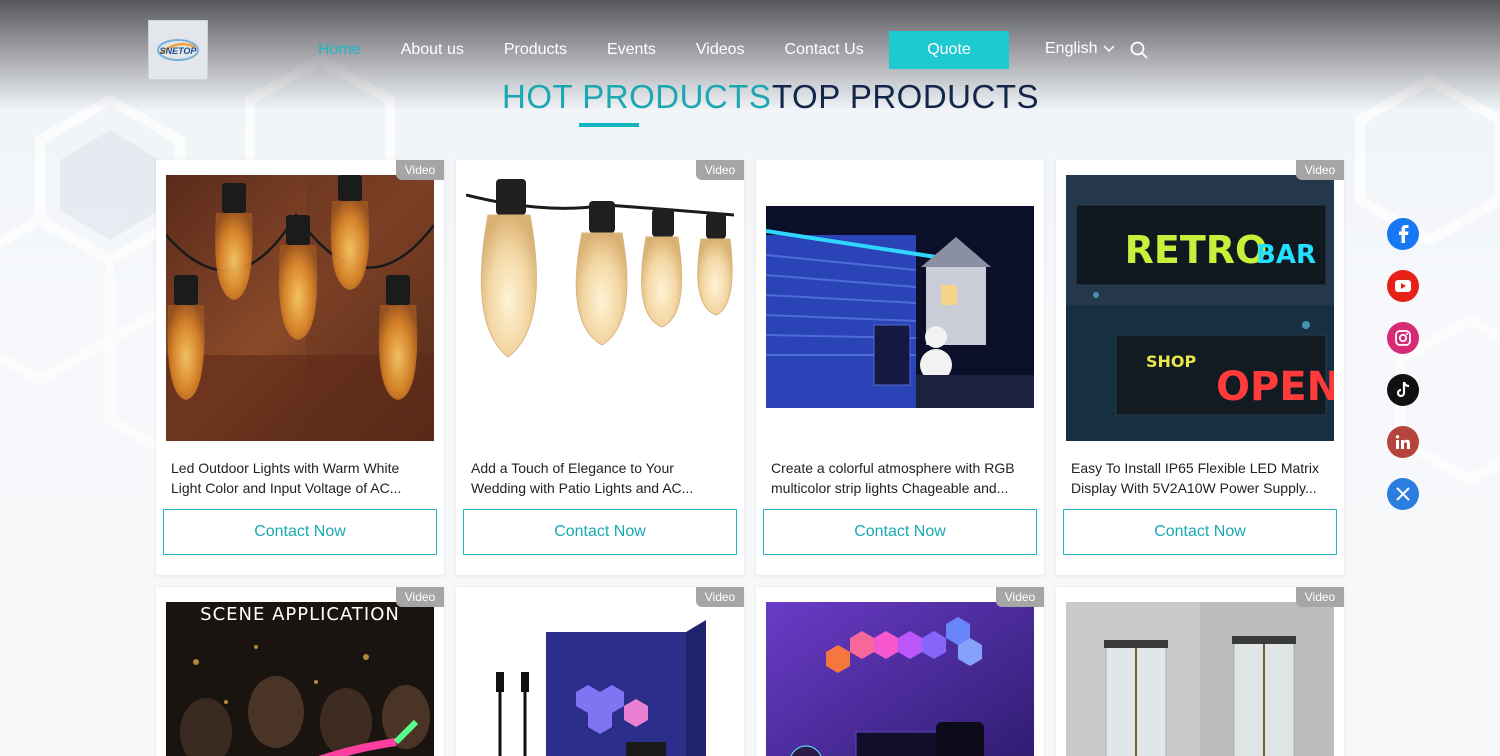 Image resolution: width=1500 pixels, height=756 pixels. What do you see at coordinates (1171, 361) in the screenshot?
I see `svg-text: SHOP` at bounding box center [1171, 361].